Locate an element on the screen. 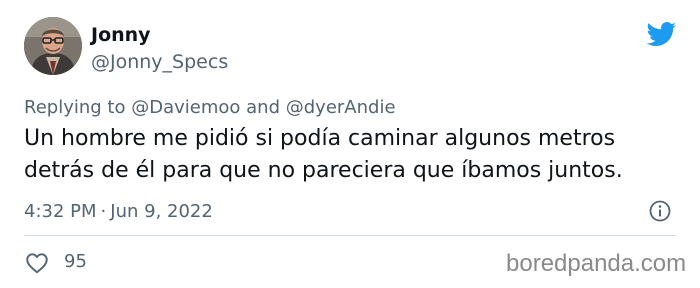 The height and width of the screenshot is (288, 700). watermark: boredpanda.com is located at coordinates (596, 263).